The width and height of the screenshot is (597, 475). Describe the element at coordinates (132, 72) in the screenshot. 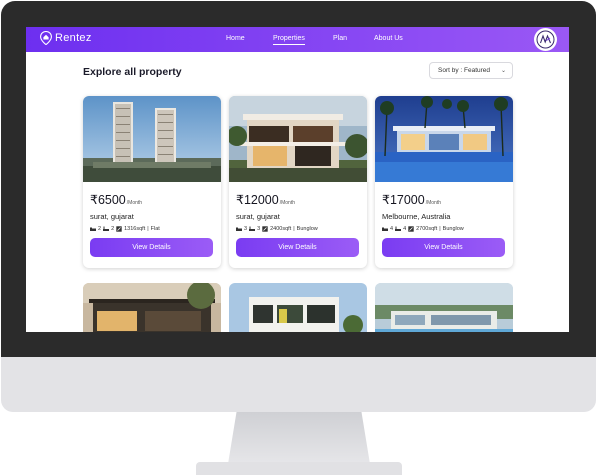

I see `page-title: Explore all property` at that location.